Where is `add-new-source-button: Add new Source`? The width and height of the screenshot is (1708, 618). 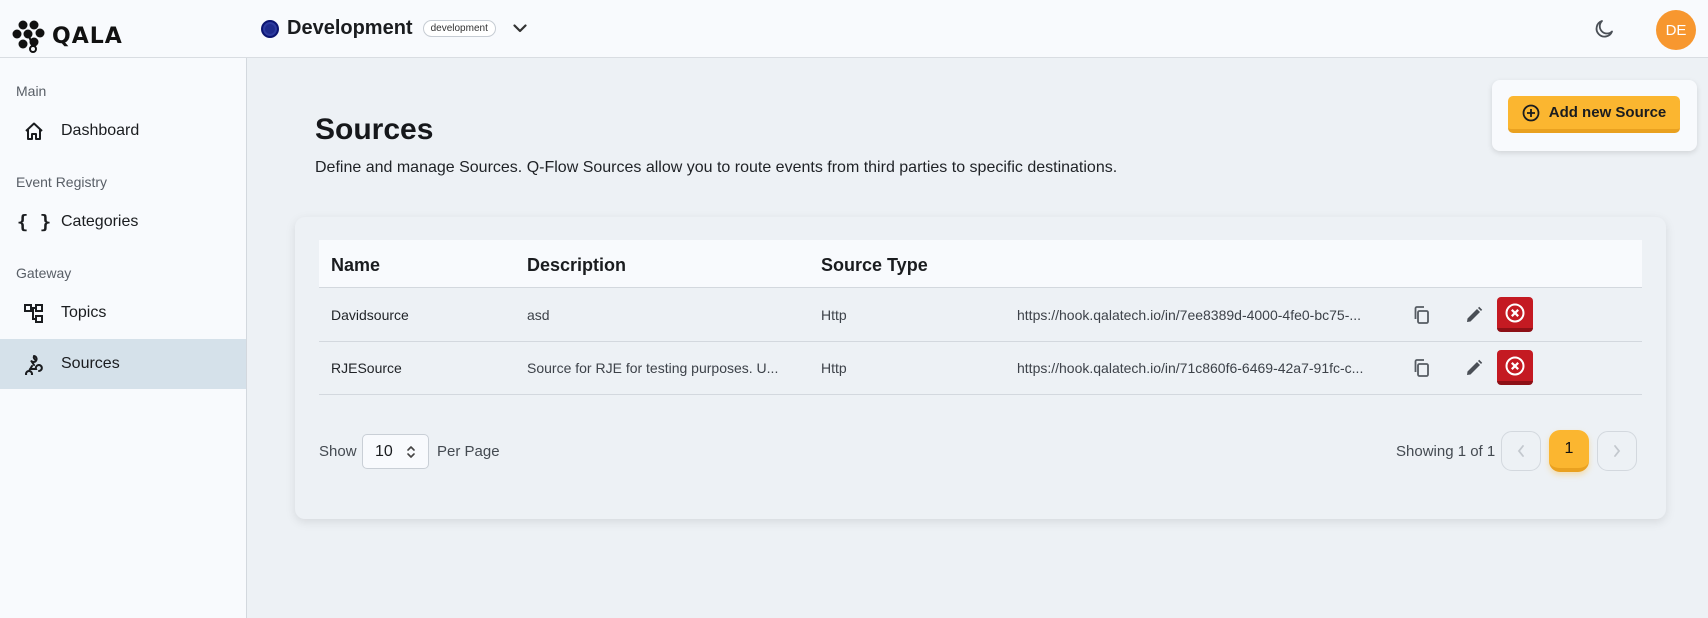 add-new-source-button: Add new Source is located at coordinates (1594, 114).